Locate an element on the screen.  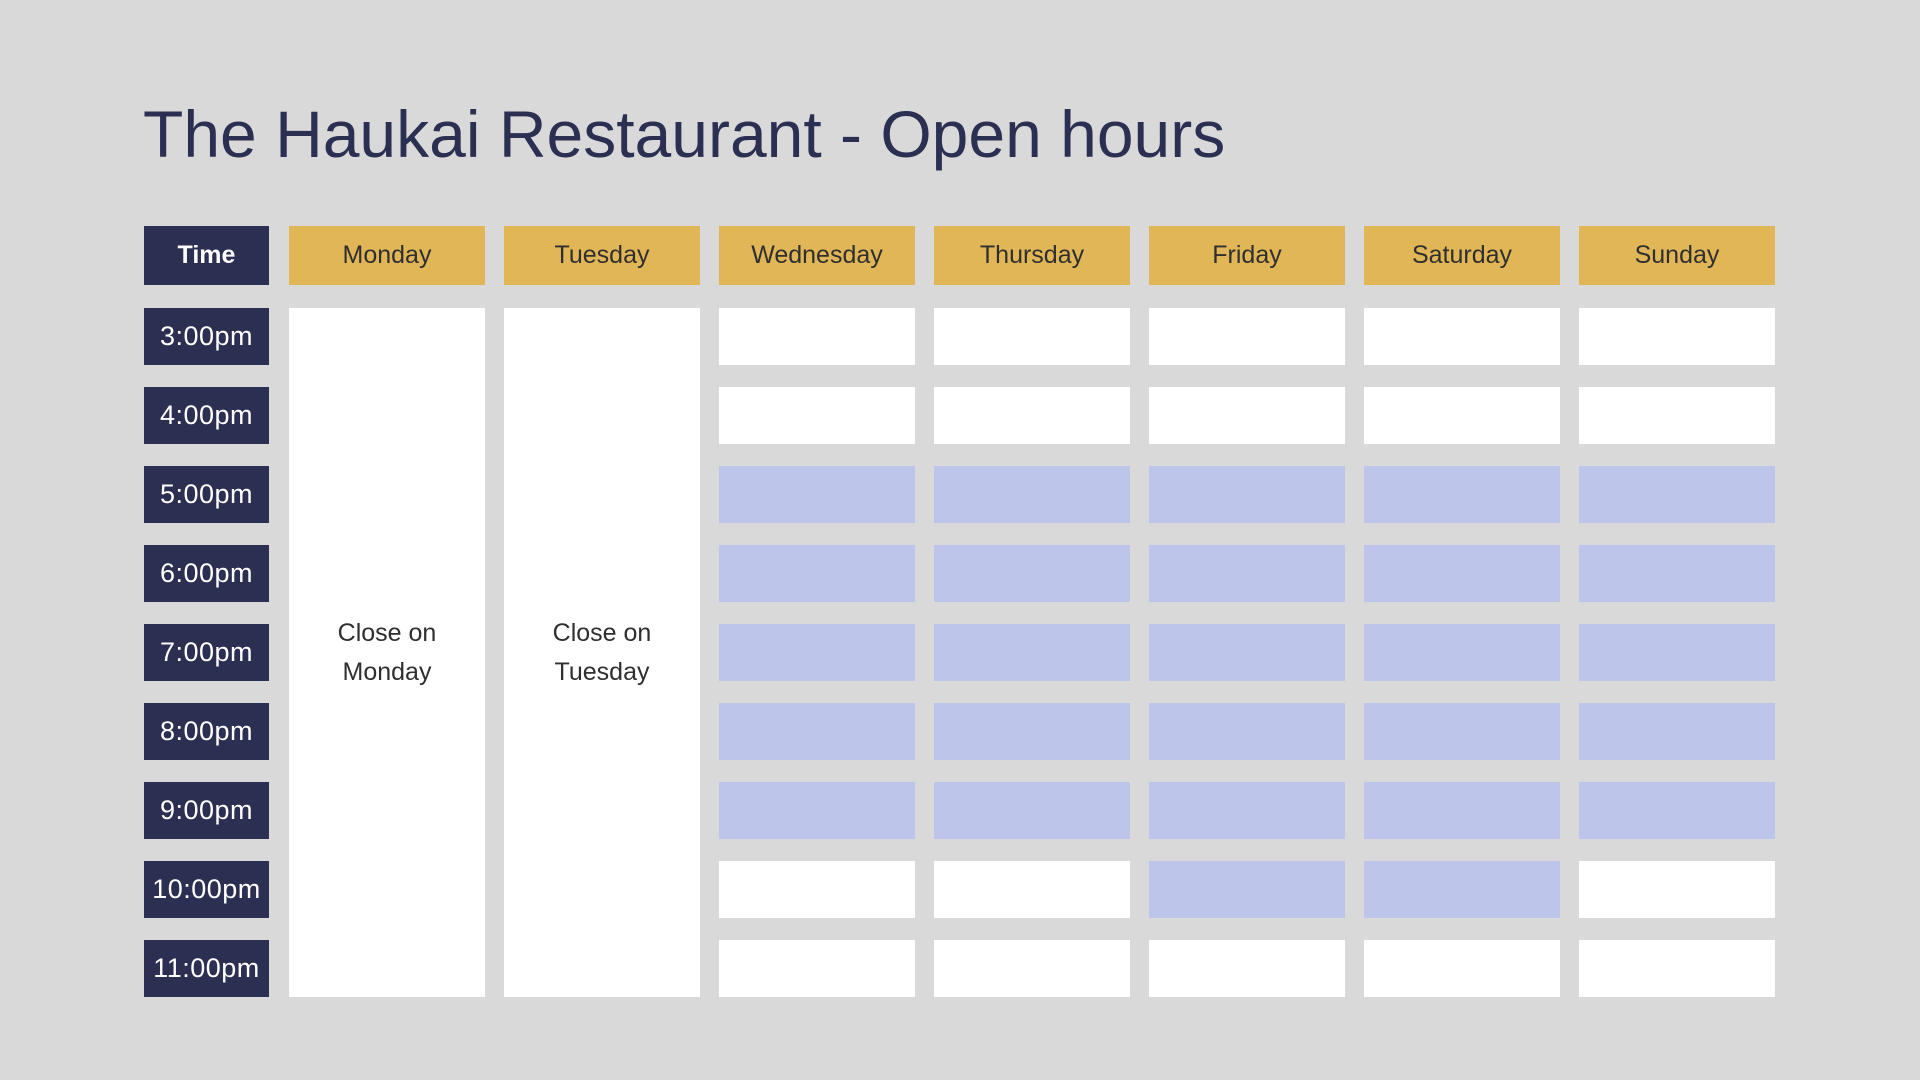
closed-note: Close on Monday is located at coordinates (387, 652).